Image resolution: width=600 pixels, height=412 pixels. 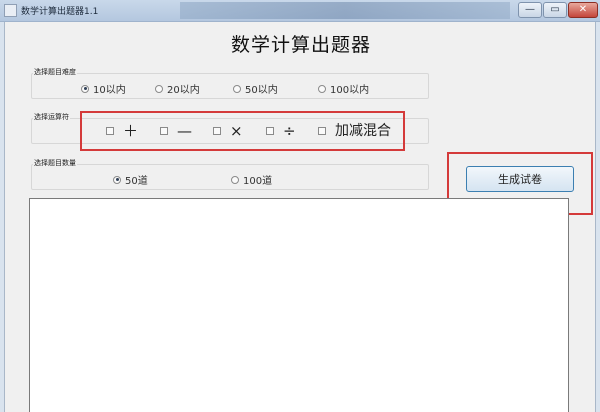 I want to click on difficulty-radio-10: 10以内, so click(x=103, y=88).